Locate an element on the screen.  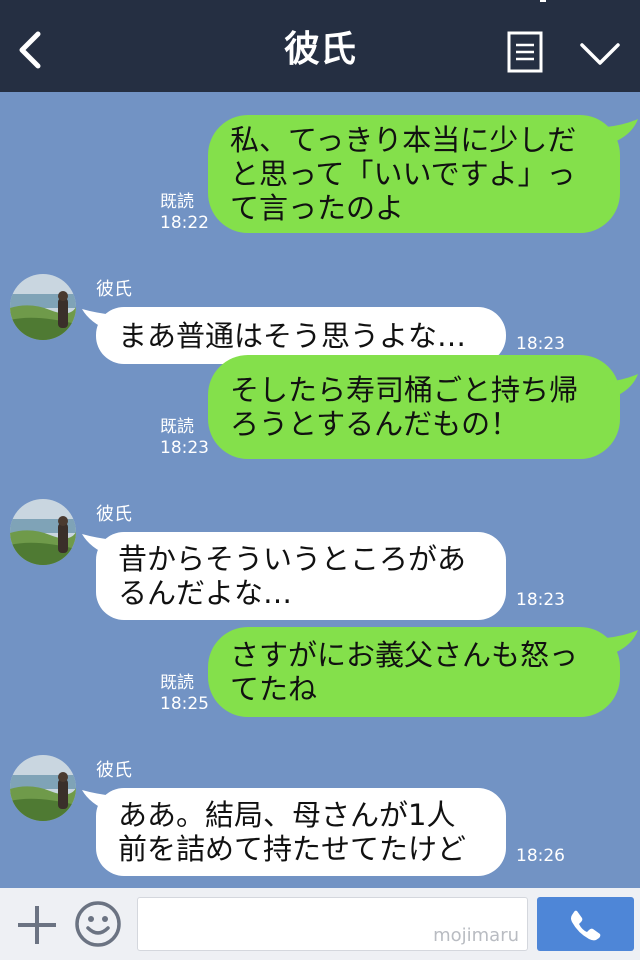
message-time: 18:25 is located at coordinates (184, 704).